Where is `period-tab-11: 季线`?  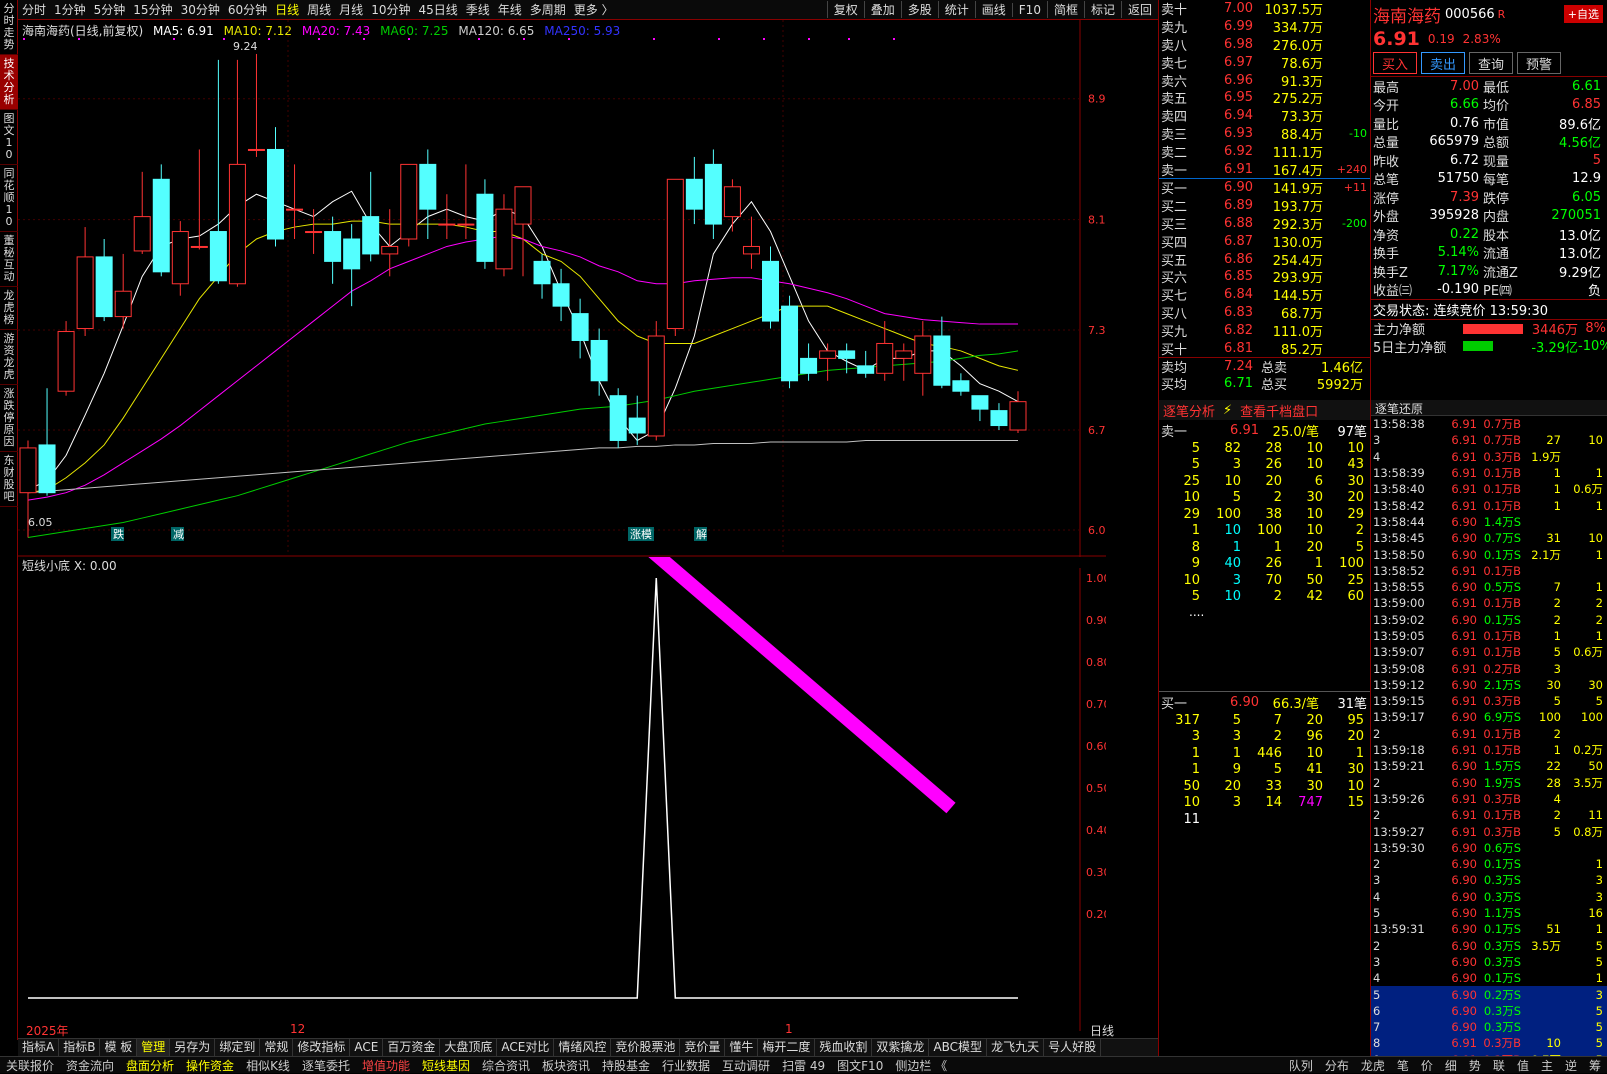
period-tab-11: 季线 is located at coordinates (478, 9).